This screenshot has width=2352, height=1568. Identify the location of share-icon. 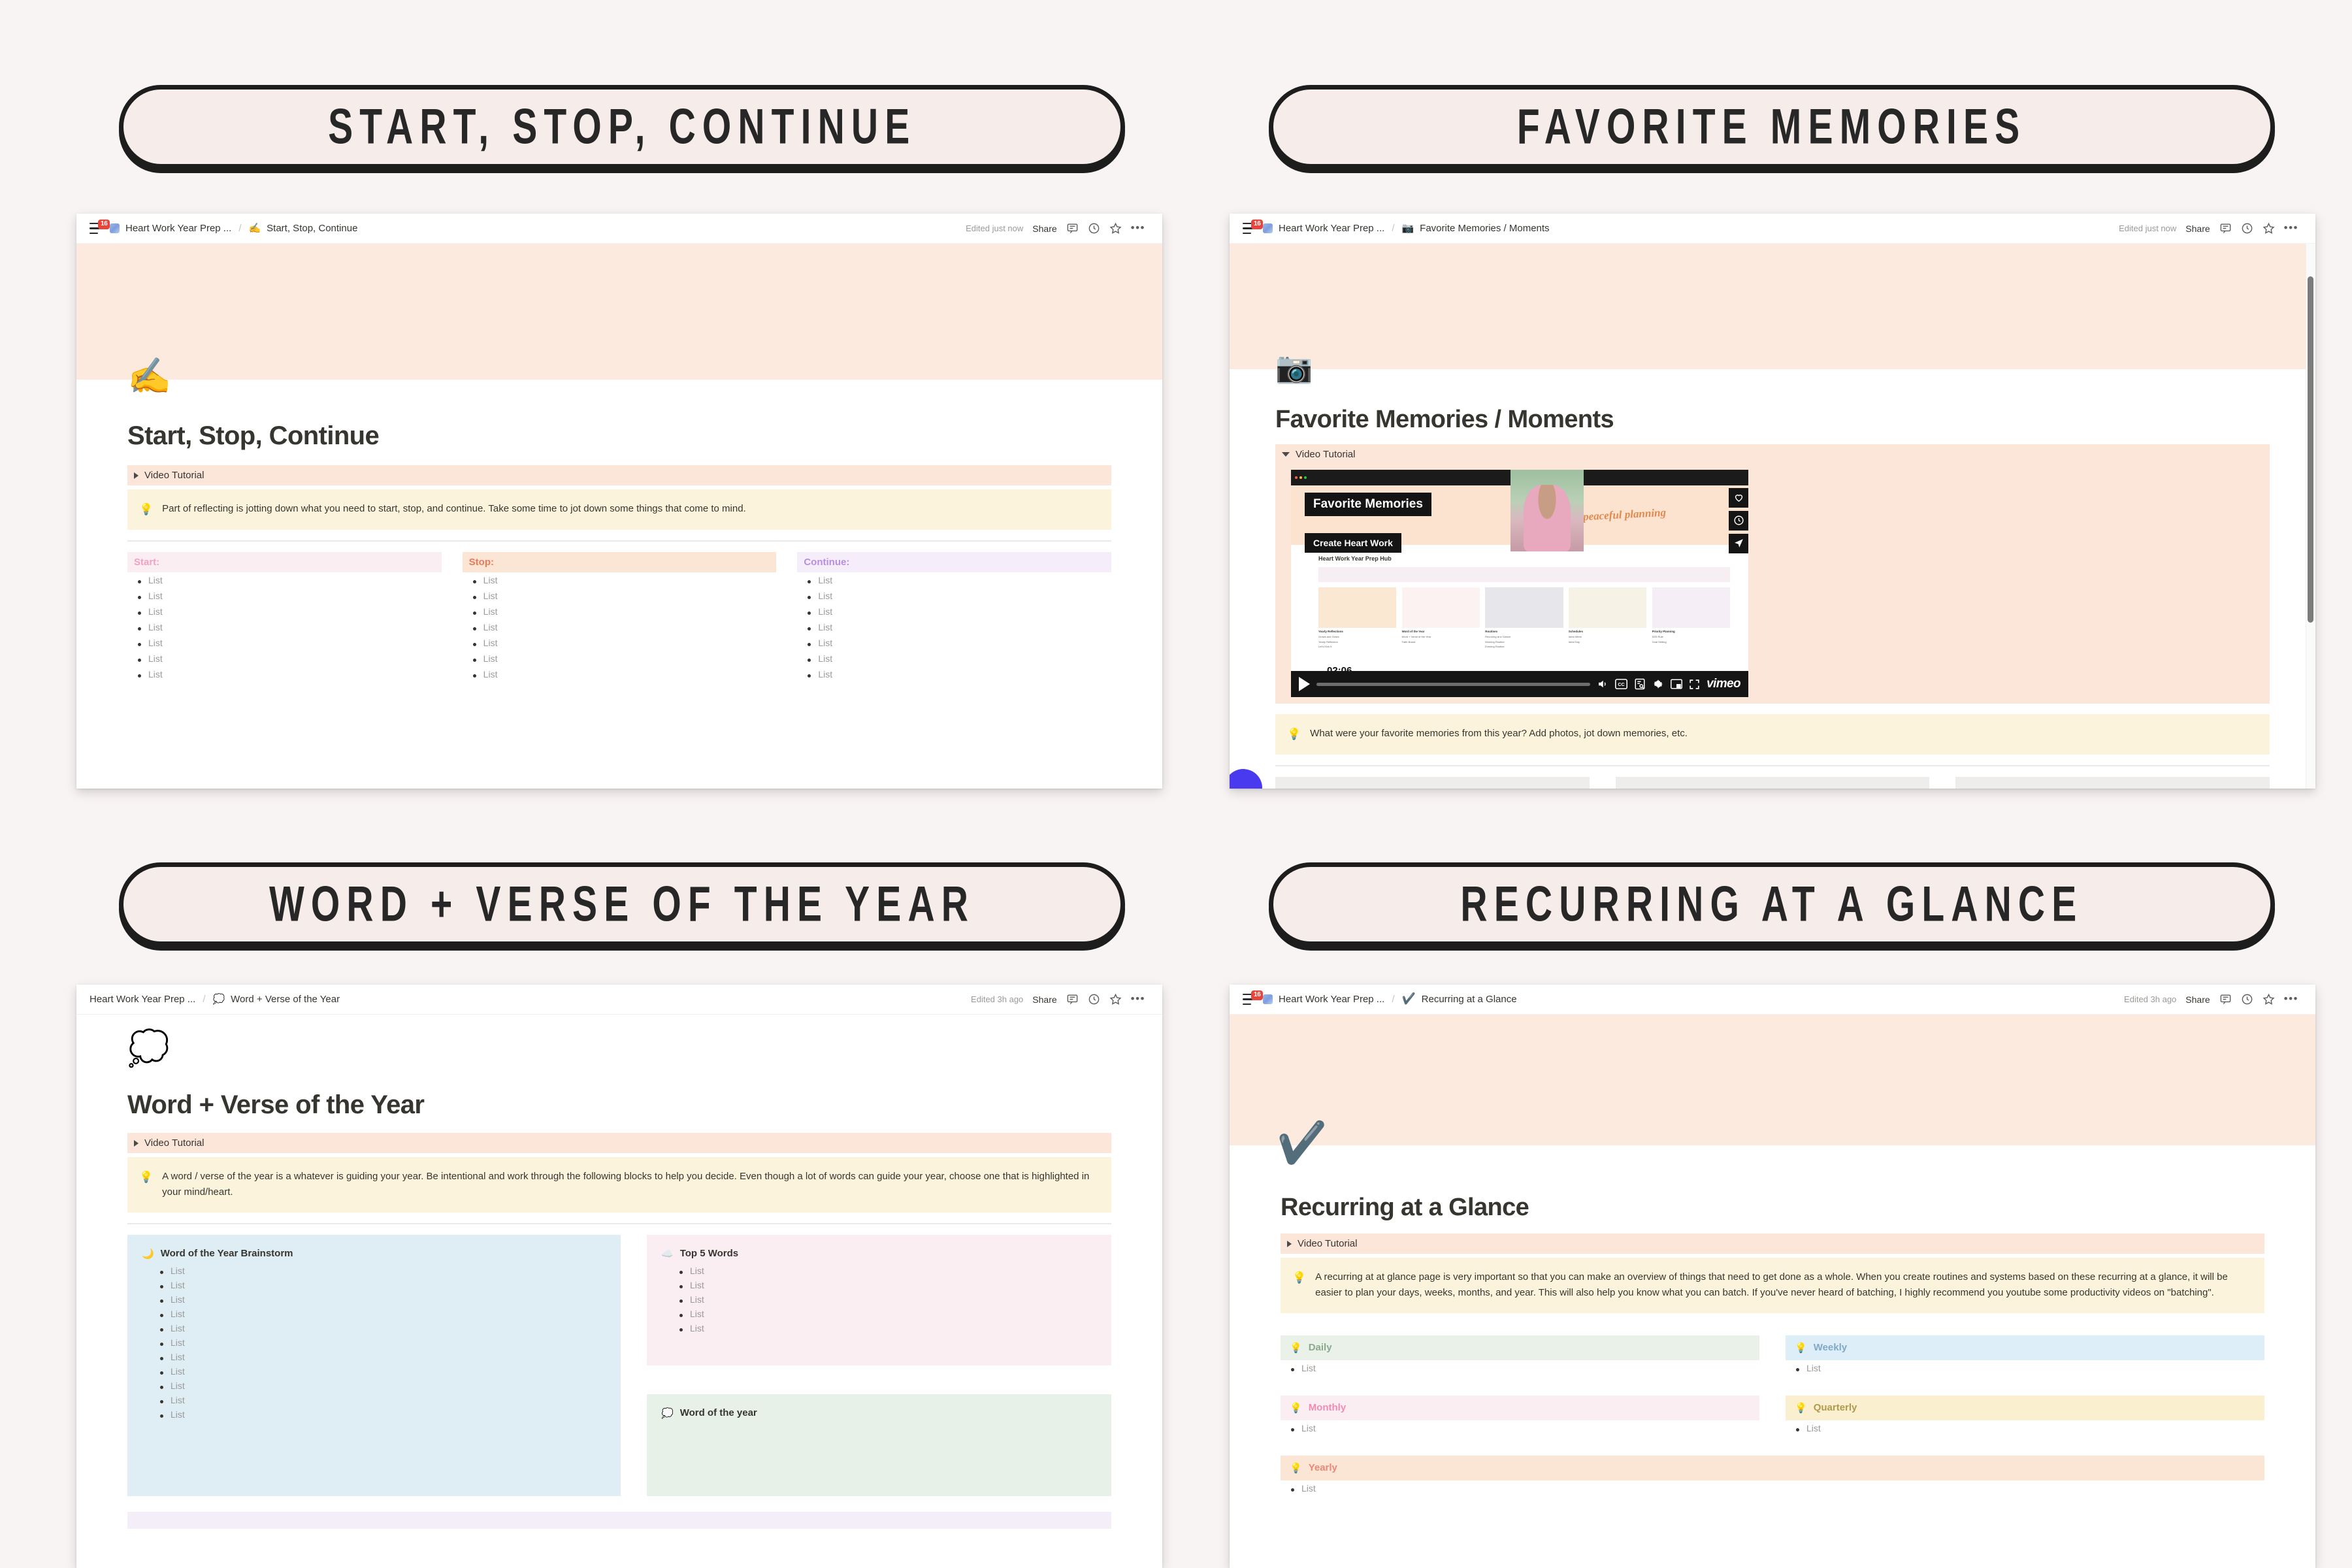
(1738, 543).